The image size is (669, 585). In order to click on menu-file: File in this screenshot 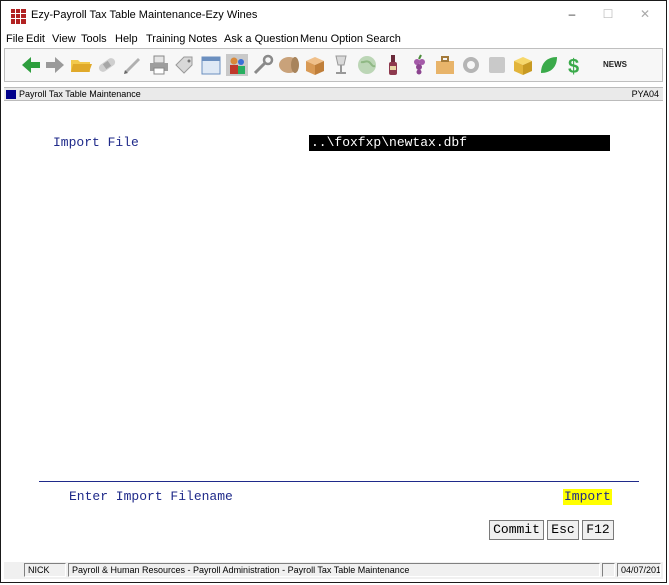, I will do `click(15, 39)`.